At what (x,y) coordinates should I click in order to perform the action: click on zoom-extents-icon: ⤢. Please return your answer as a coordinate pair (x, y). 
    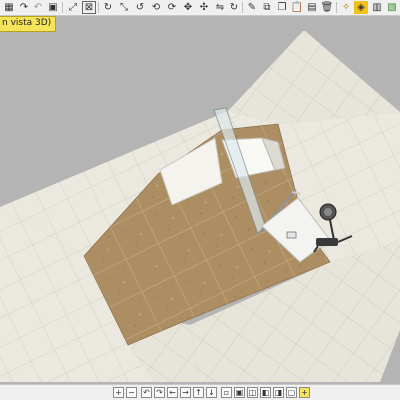
    Looking at the image, I should click on (73, 7).